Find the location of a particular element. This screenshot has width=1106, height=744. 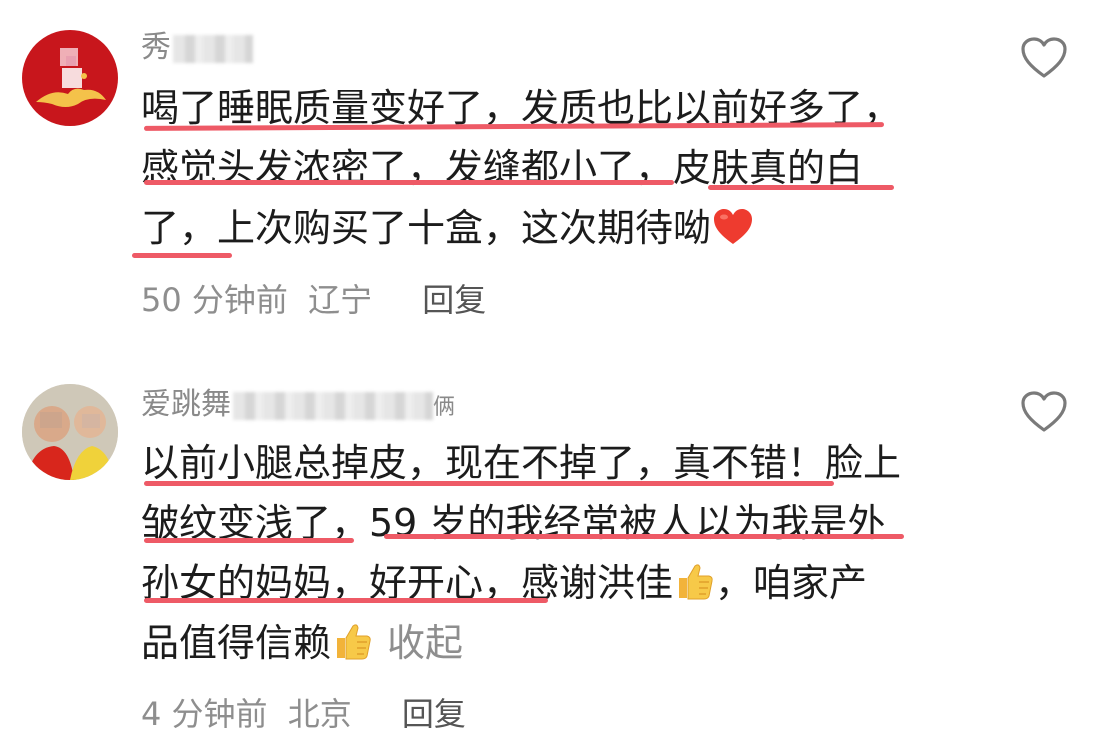

comment-line: 皱纹变浅了，59 岁的我经常被人以为我是外 is located at coordinates (513, 523).